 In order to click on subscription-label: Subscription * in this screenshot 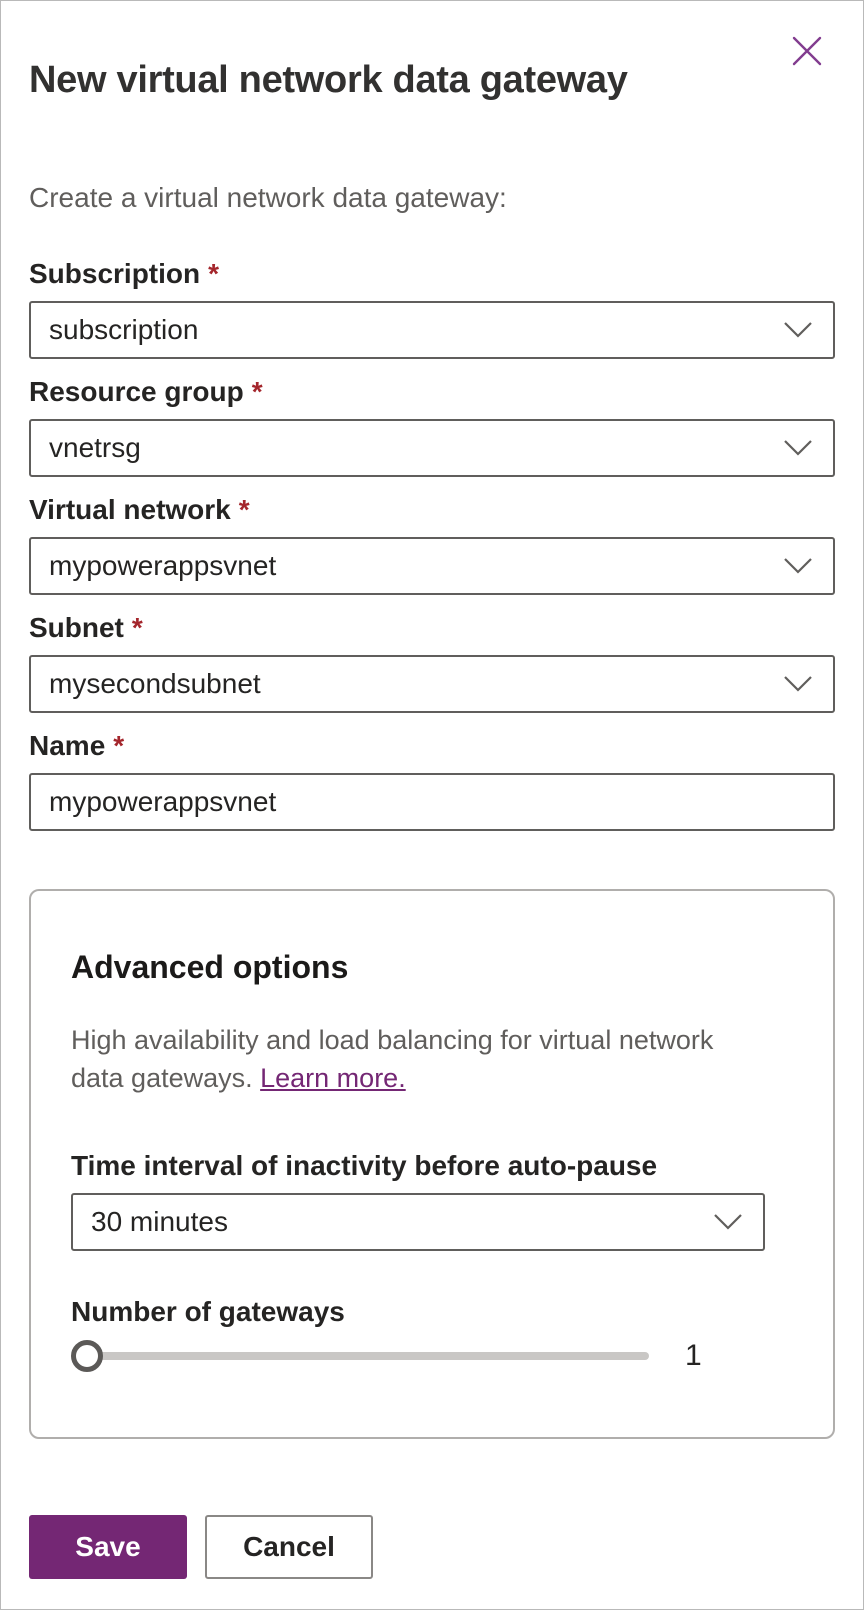, I will do `click(124, 273)`.